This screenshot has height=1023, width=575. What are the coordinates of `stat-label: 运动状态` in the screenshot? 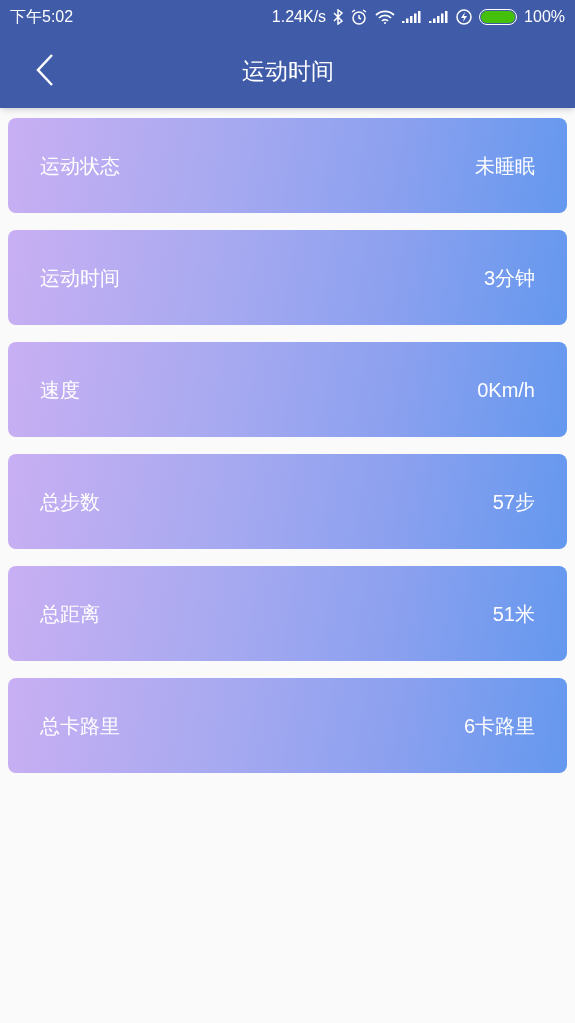 It's located at (80, 166).